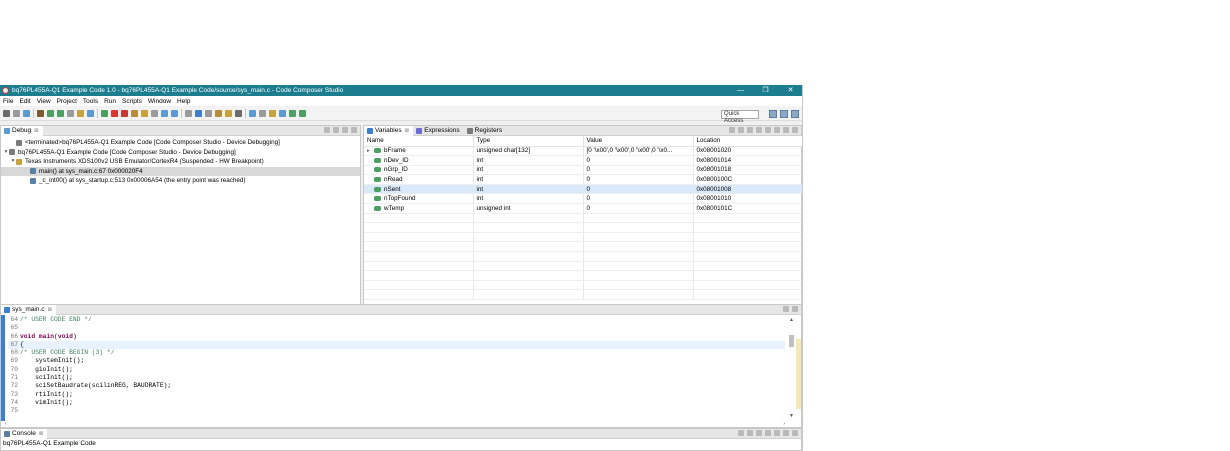  What do you see at coordinates (396, 411) in the screenshot?
I see `code-line: 75` at bounding box center [396, 411].